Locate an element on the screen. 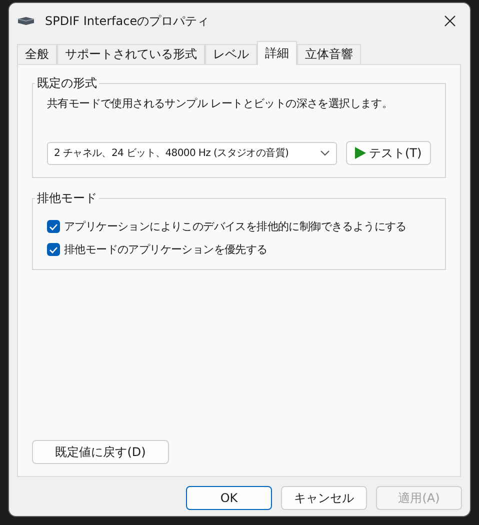 The height and width of the screenshot is (525, 479). play-icon is located at coordinates (360, 153).